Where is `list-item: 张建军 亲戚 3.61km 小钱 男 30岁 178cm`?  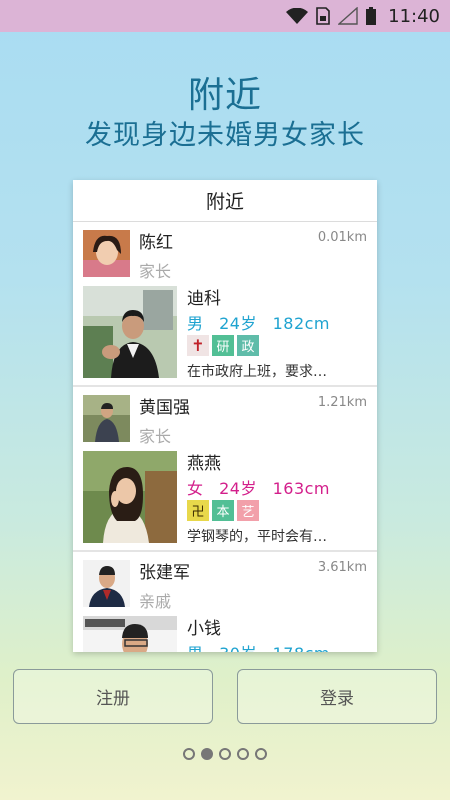
list-item: 张建军 亲戚 3.61km 小钱 男 30岁 178cm is located at coordinates (225, 602).